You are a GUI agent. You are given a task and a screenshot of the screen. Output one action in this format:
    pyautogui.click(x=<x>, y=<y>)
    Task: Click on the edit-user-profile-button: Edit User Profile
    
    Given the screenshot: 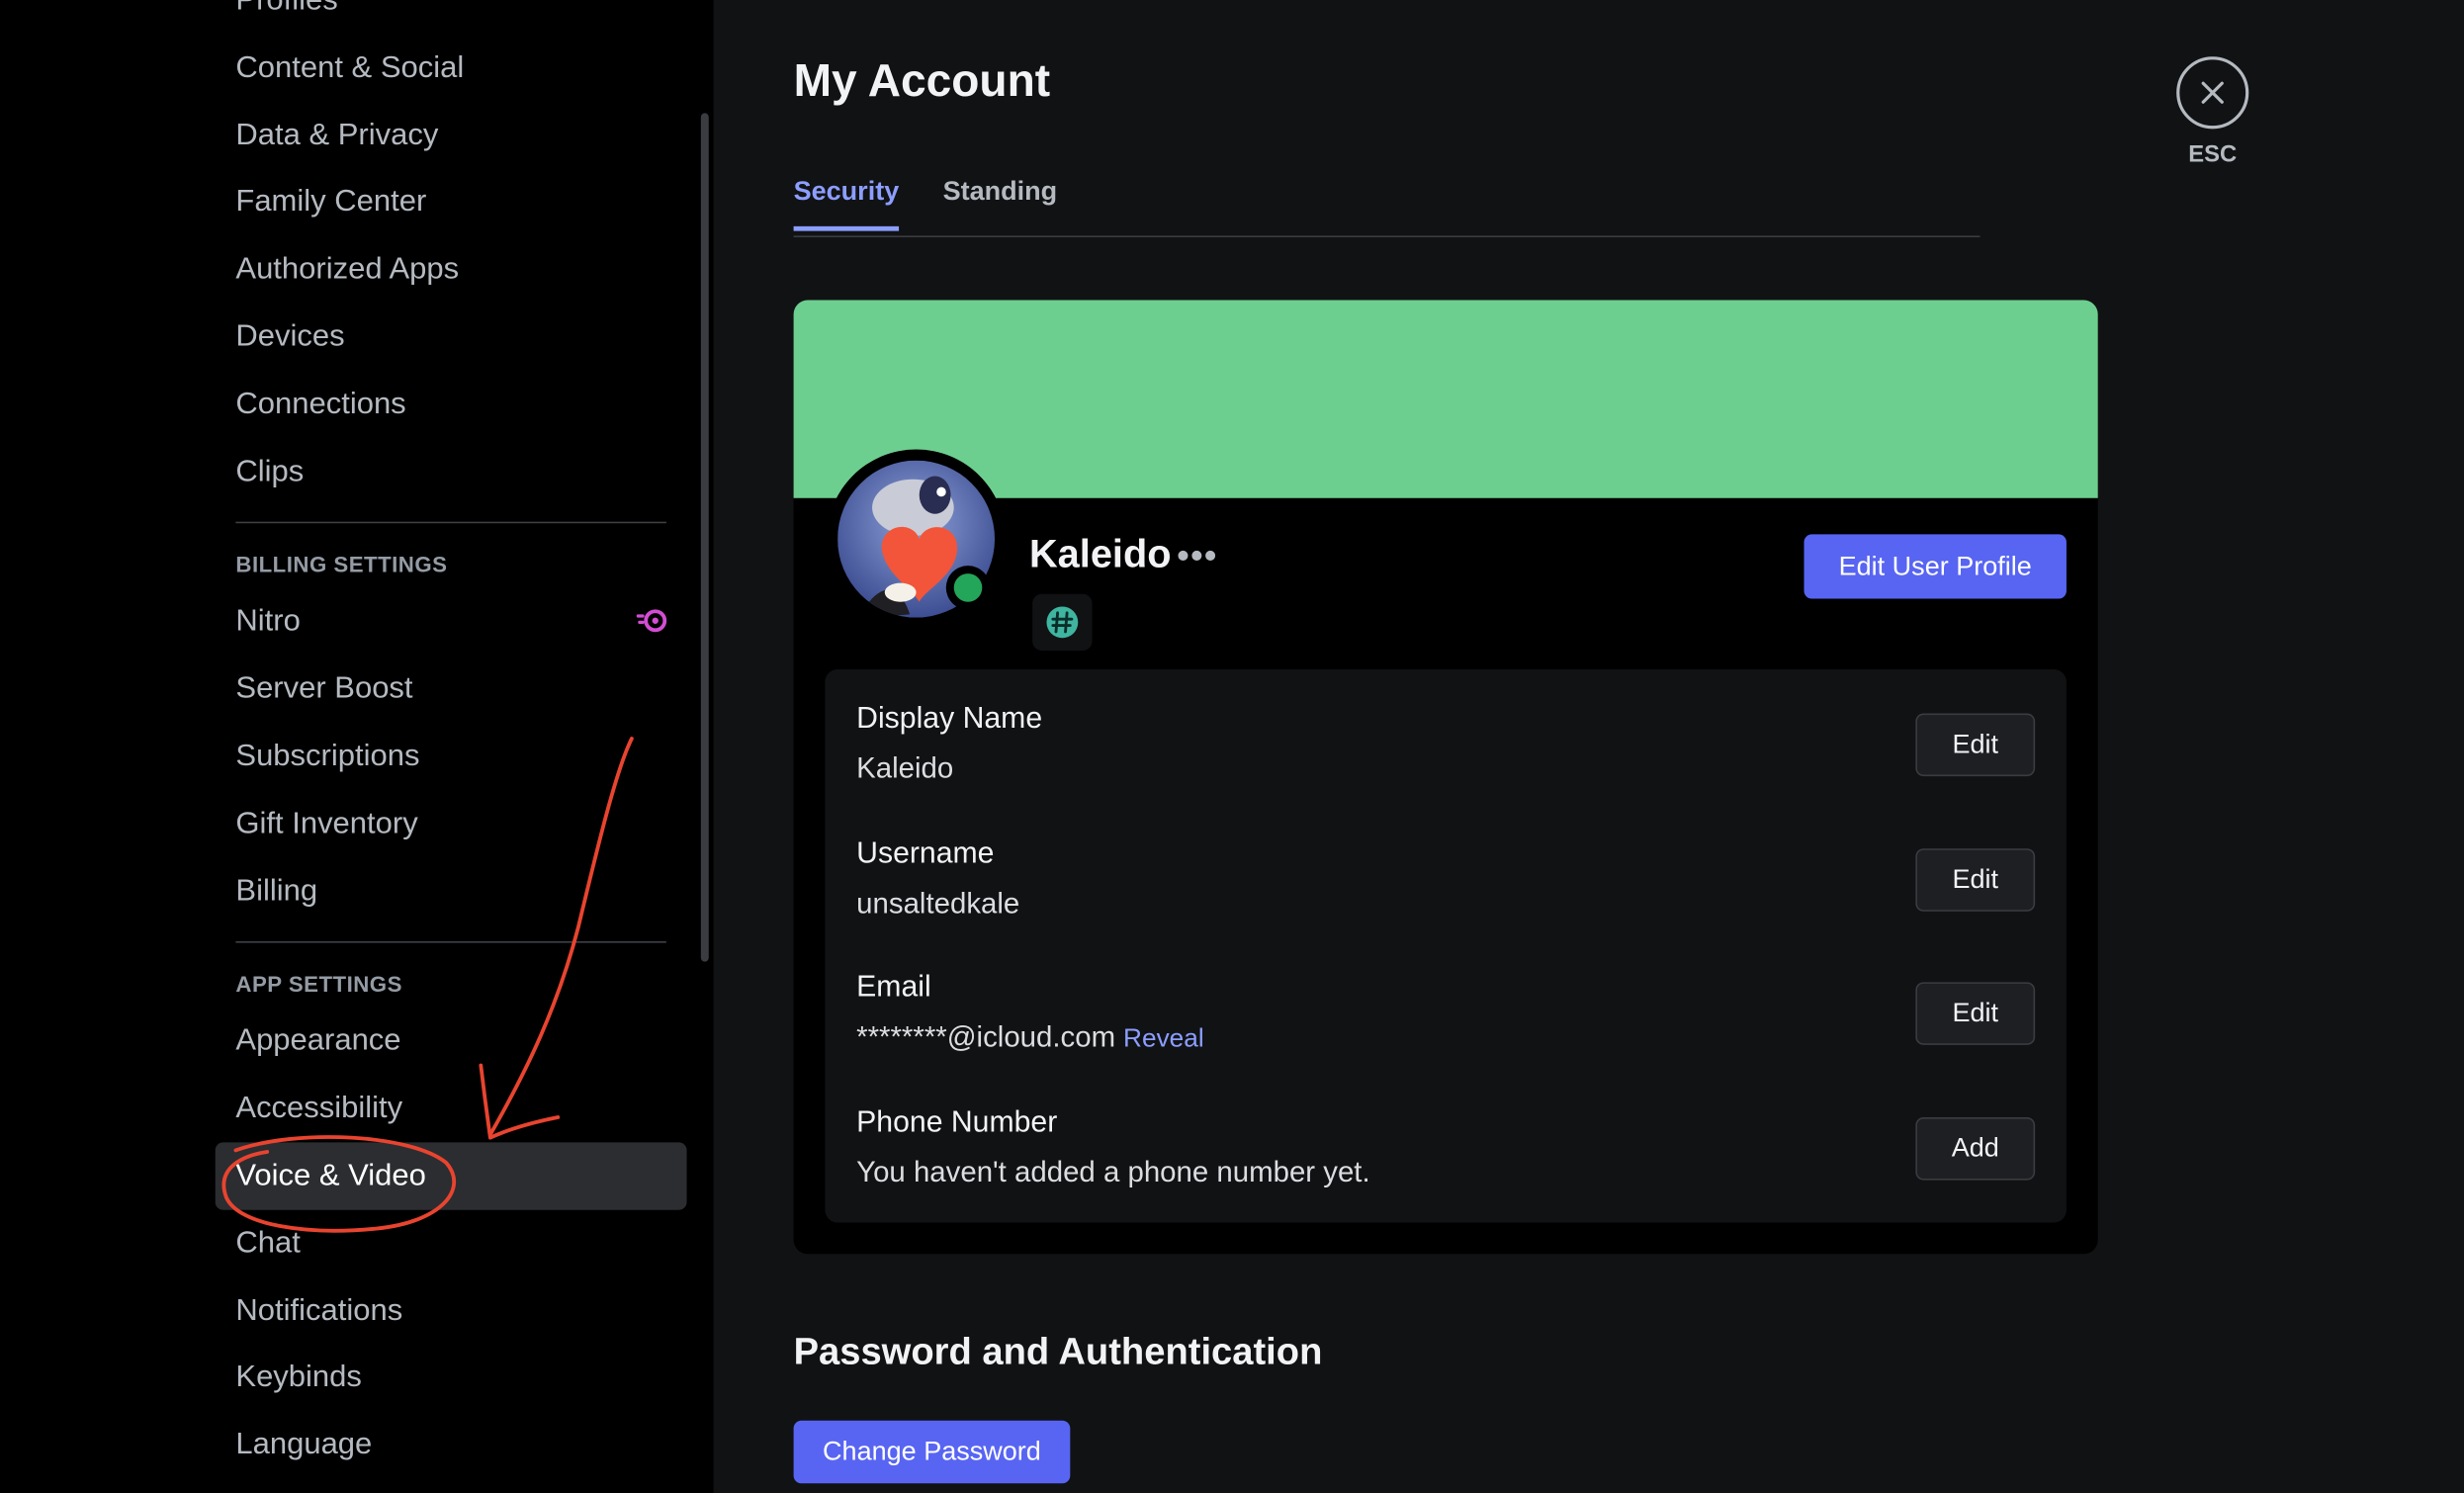 What is the action you would take?
    pyautogui.click(x=1936, y=567)
    